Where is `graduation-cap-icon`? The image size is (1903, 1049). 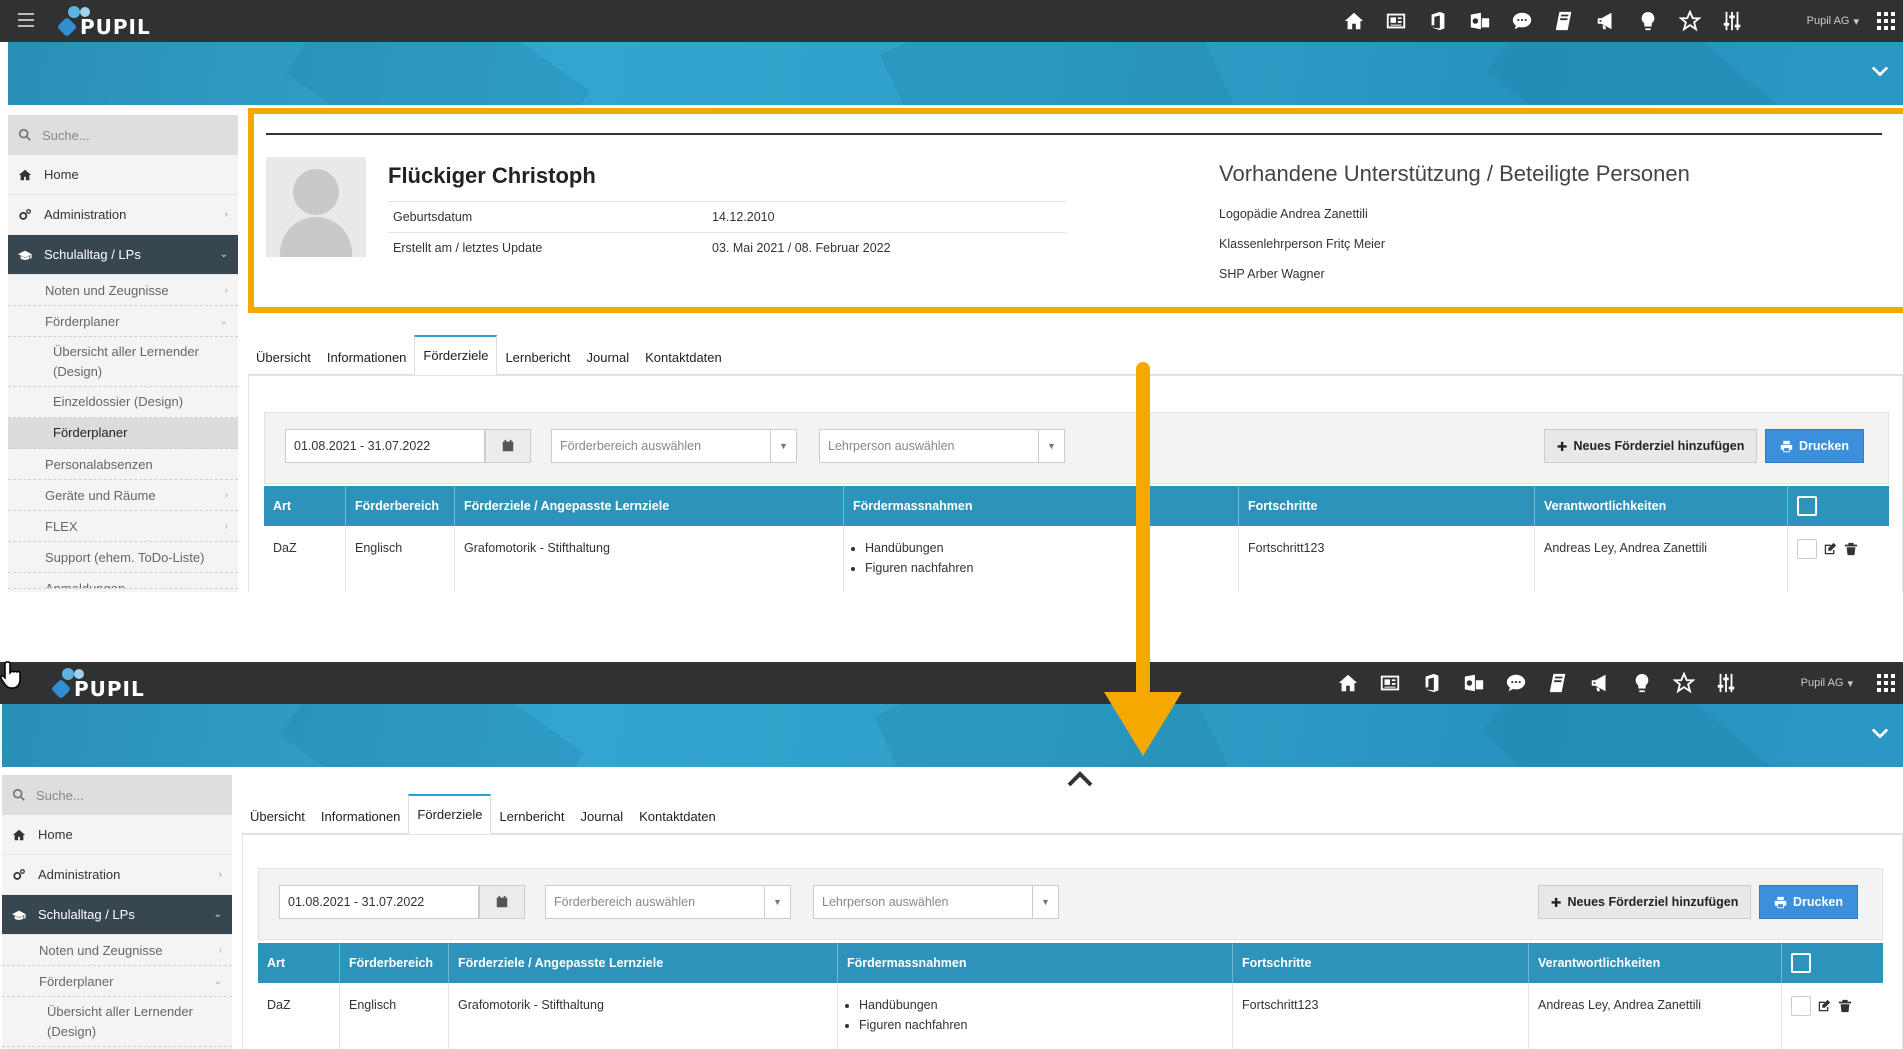
graduation-cap-icon is located at coordinates (19, 915).